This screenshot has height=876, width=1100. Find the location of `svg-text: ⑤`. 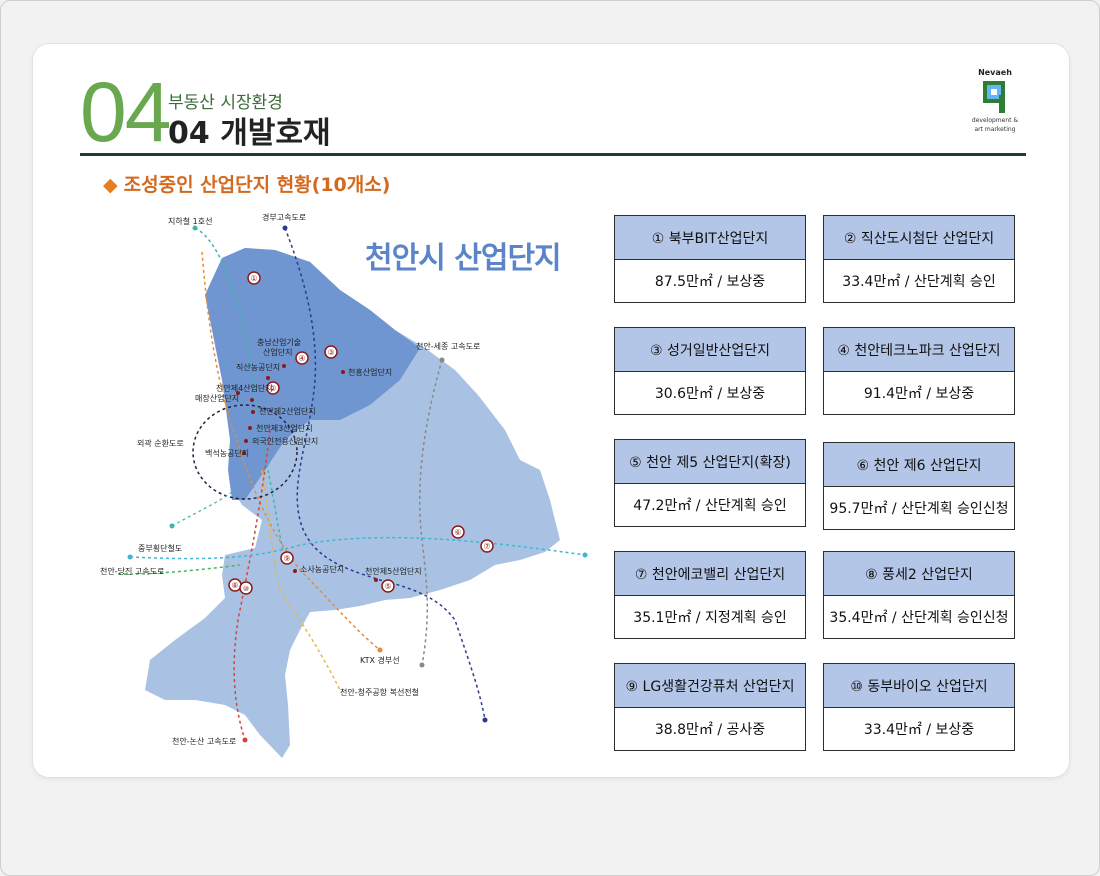

svg-text: ⑤ is located at coordinates (387, 586).